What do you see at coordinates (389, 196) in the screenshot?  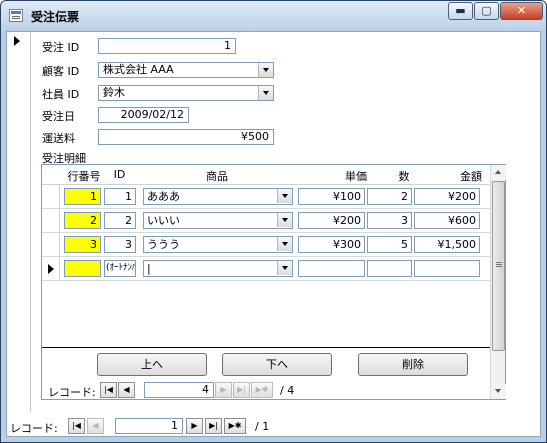 I see `qty-cell: 2` at bounding box center [389, 196].